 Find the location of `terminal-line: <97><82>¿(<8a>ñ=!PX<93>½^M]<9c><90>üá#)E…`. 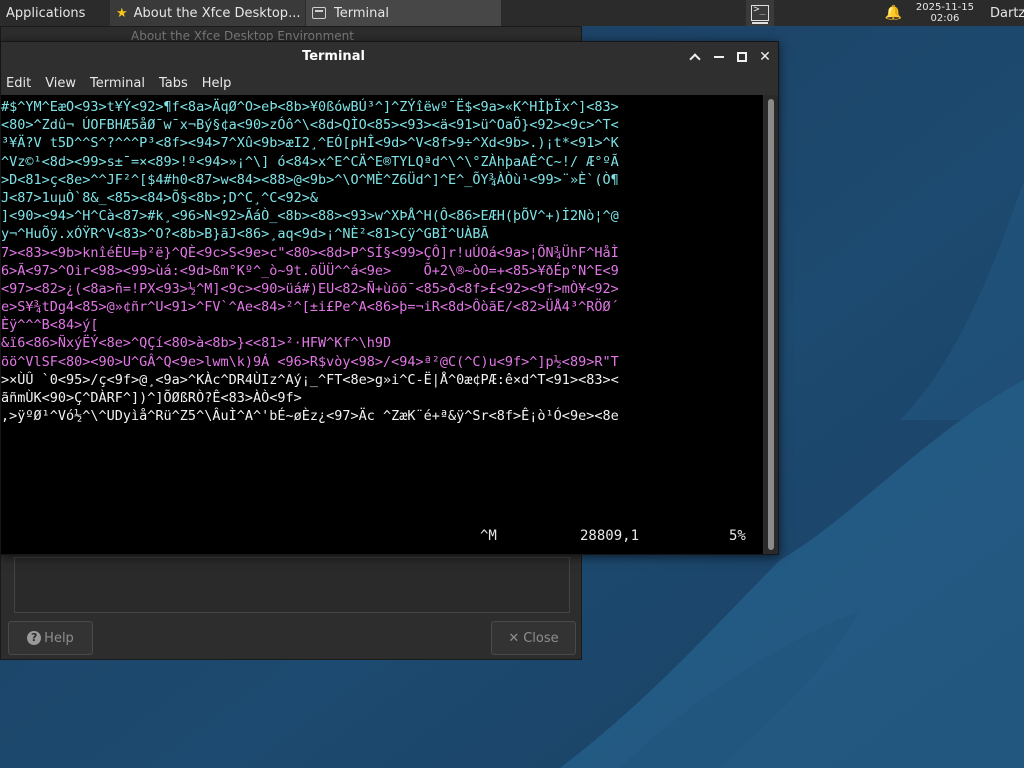

terminal-line: <97><82>¿(<8a>ñ=!PX<93>½^M]<9c><90>üá#)E… is located at coordinates (310, 288).